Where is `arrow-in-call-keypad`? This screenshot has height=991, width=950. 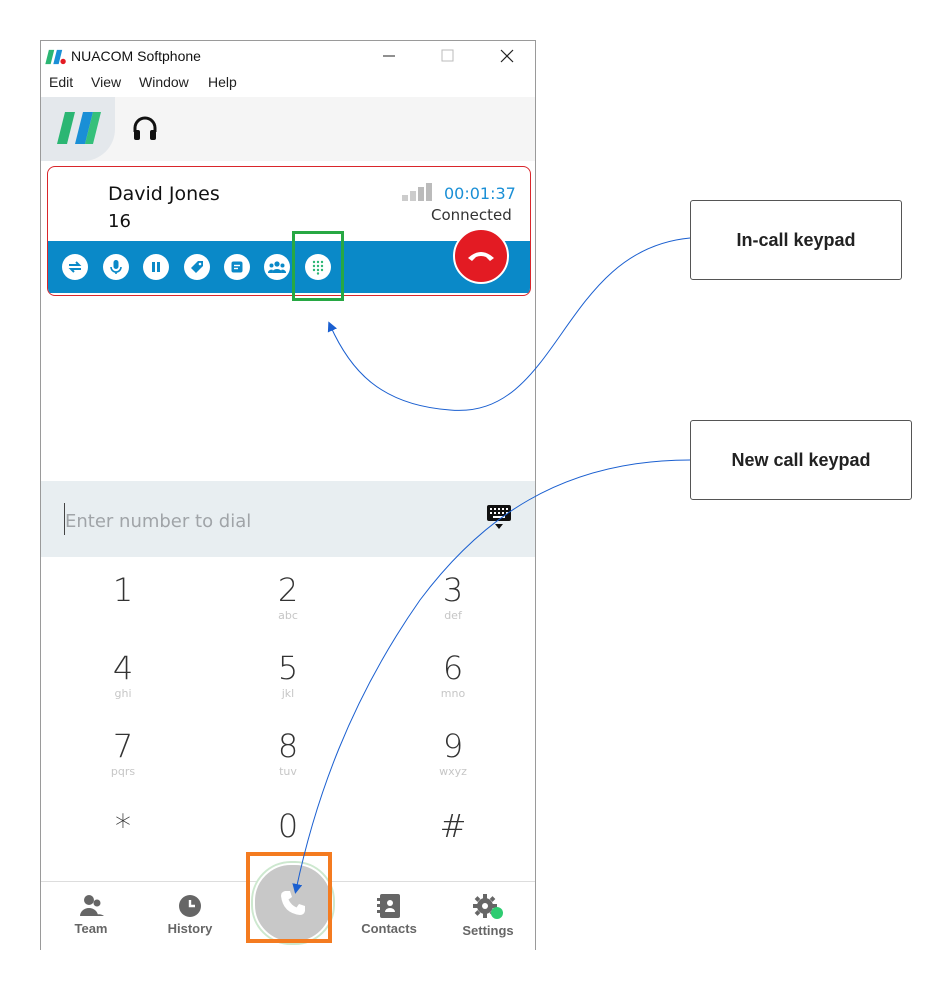 arrow-in-call-keypad is located at coordinates (509, 324).